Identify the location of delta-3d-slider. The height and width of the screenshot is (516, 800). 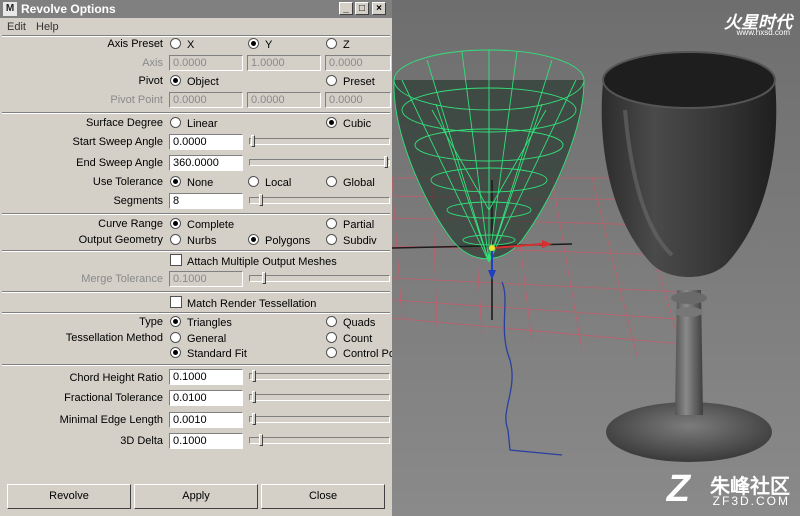
(319, 440).